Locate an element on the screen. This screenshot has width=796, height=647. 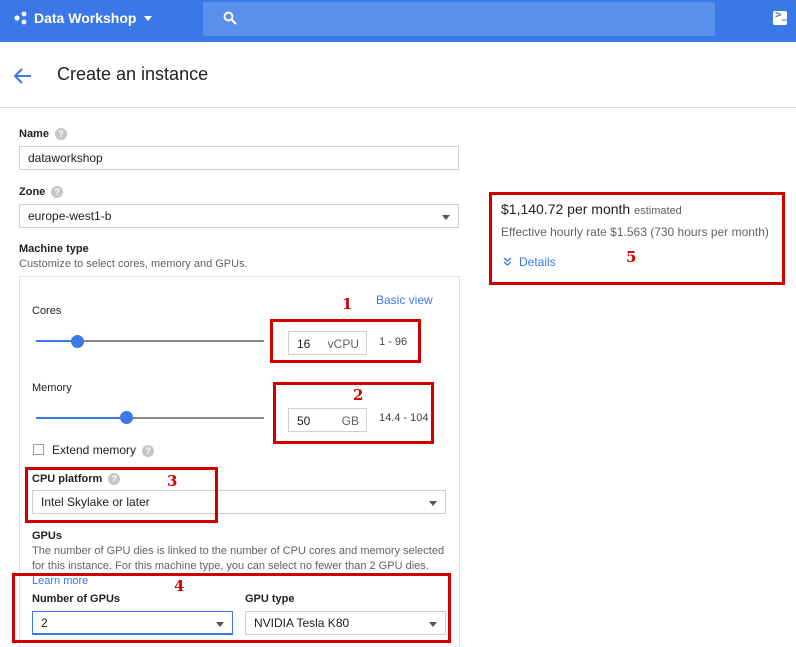
search-bar is located at coordinates (459, 19).